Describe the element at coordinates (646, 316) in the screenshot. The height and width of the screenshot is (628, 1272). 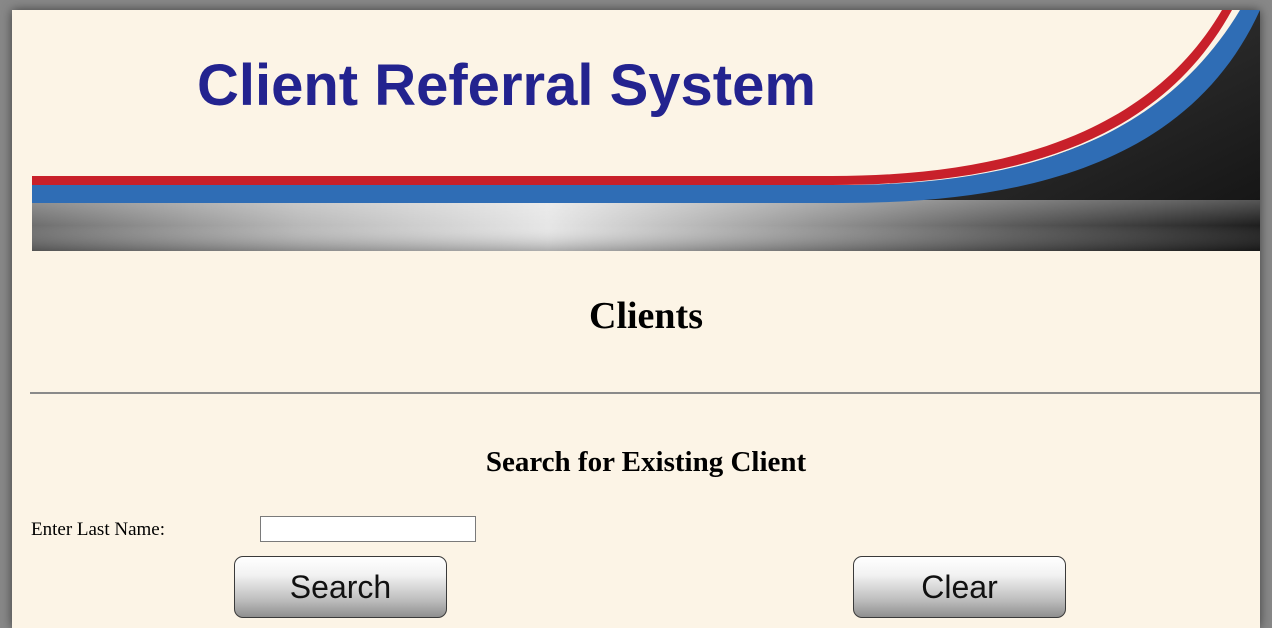
I see `page-title: Clients` at that location.